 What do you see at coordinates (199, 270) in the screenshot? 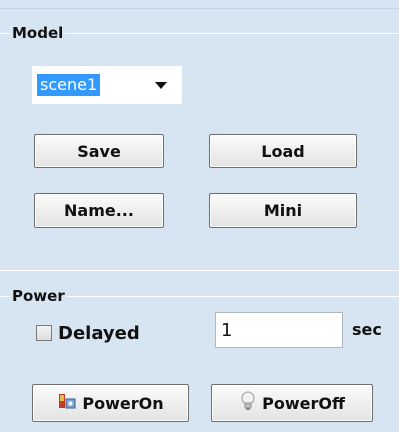
I see `power-group-separator` at bounding box center [199, 270].